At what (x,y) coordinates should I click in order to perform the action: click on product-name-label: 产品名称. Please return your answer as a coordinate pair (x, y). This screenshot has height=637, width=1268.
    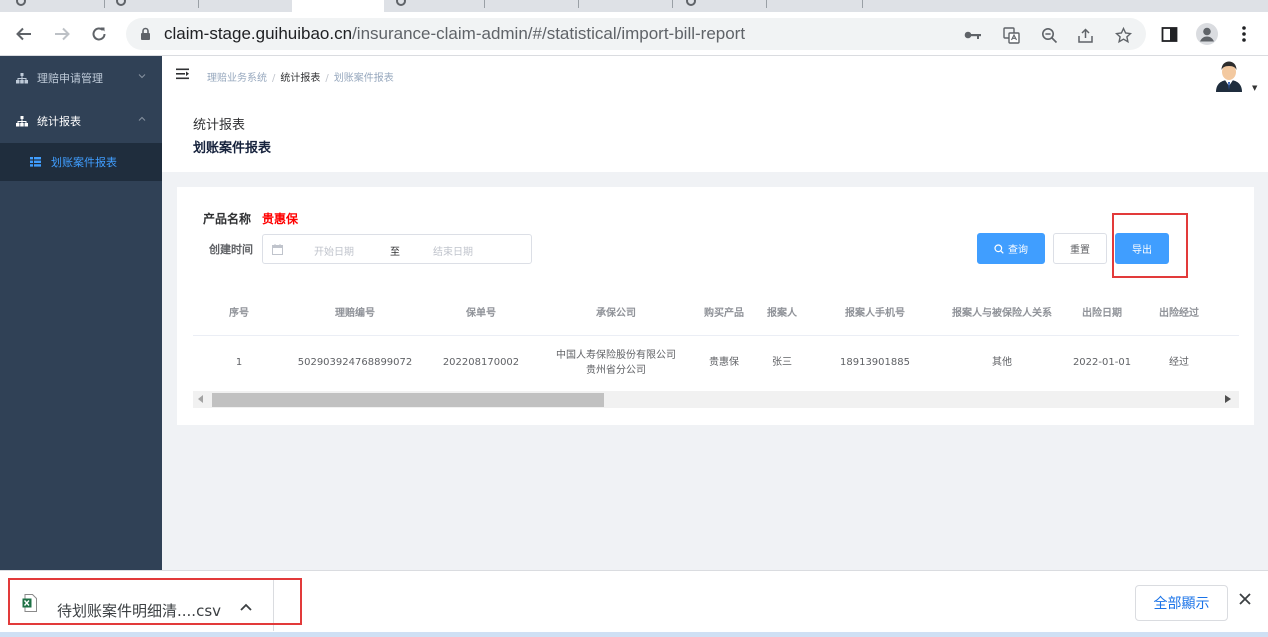
    Looking at the image, I should click on (227, 219).